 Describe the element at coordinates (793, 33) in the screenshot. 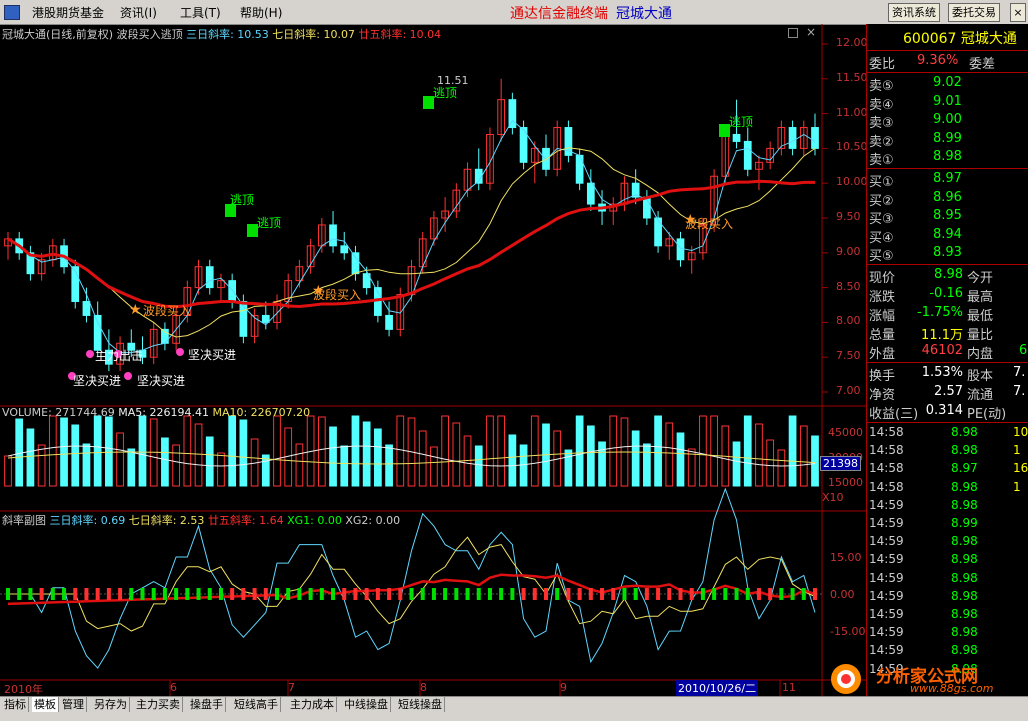

I see `toggle-icon` at that location.